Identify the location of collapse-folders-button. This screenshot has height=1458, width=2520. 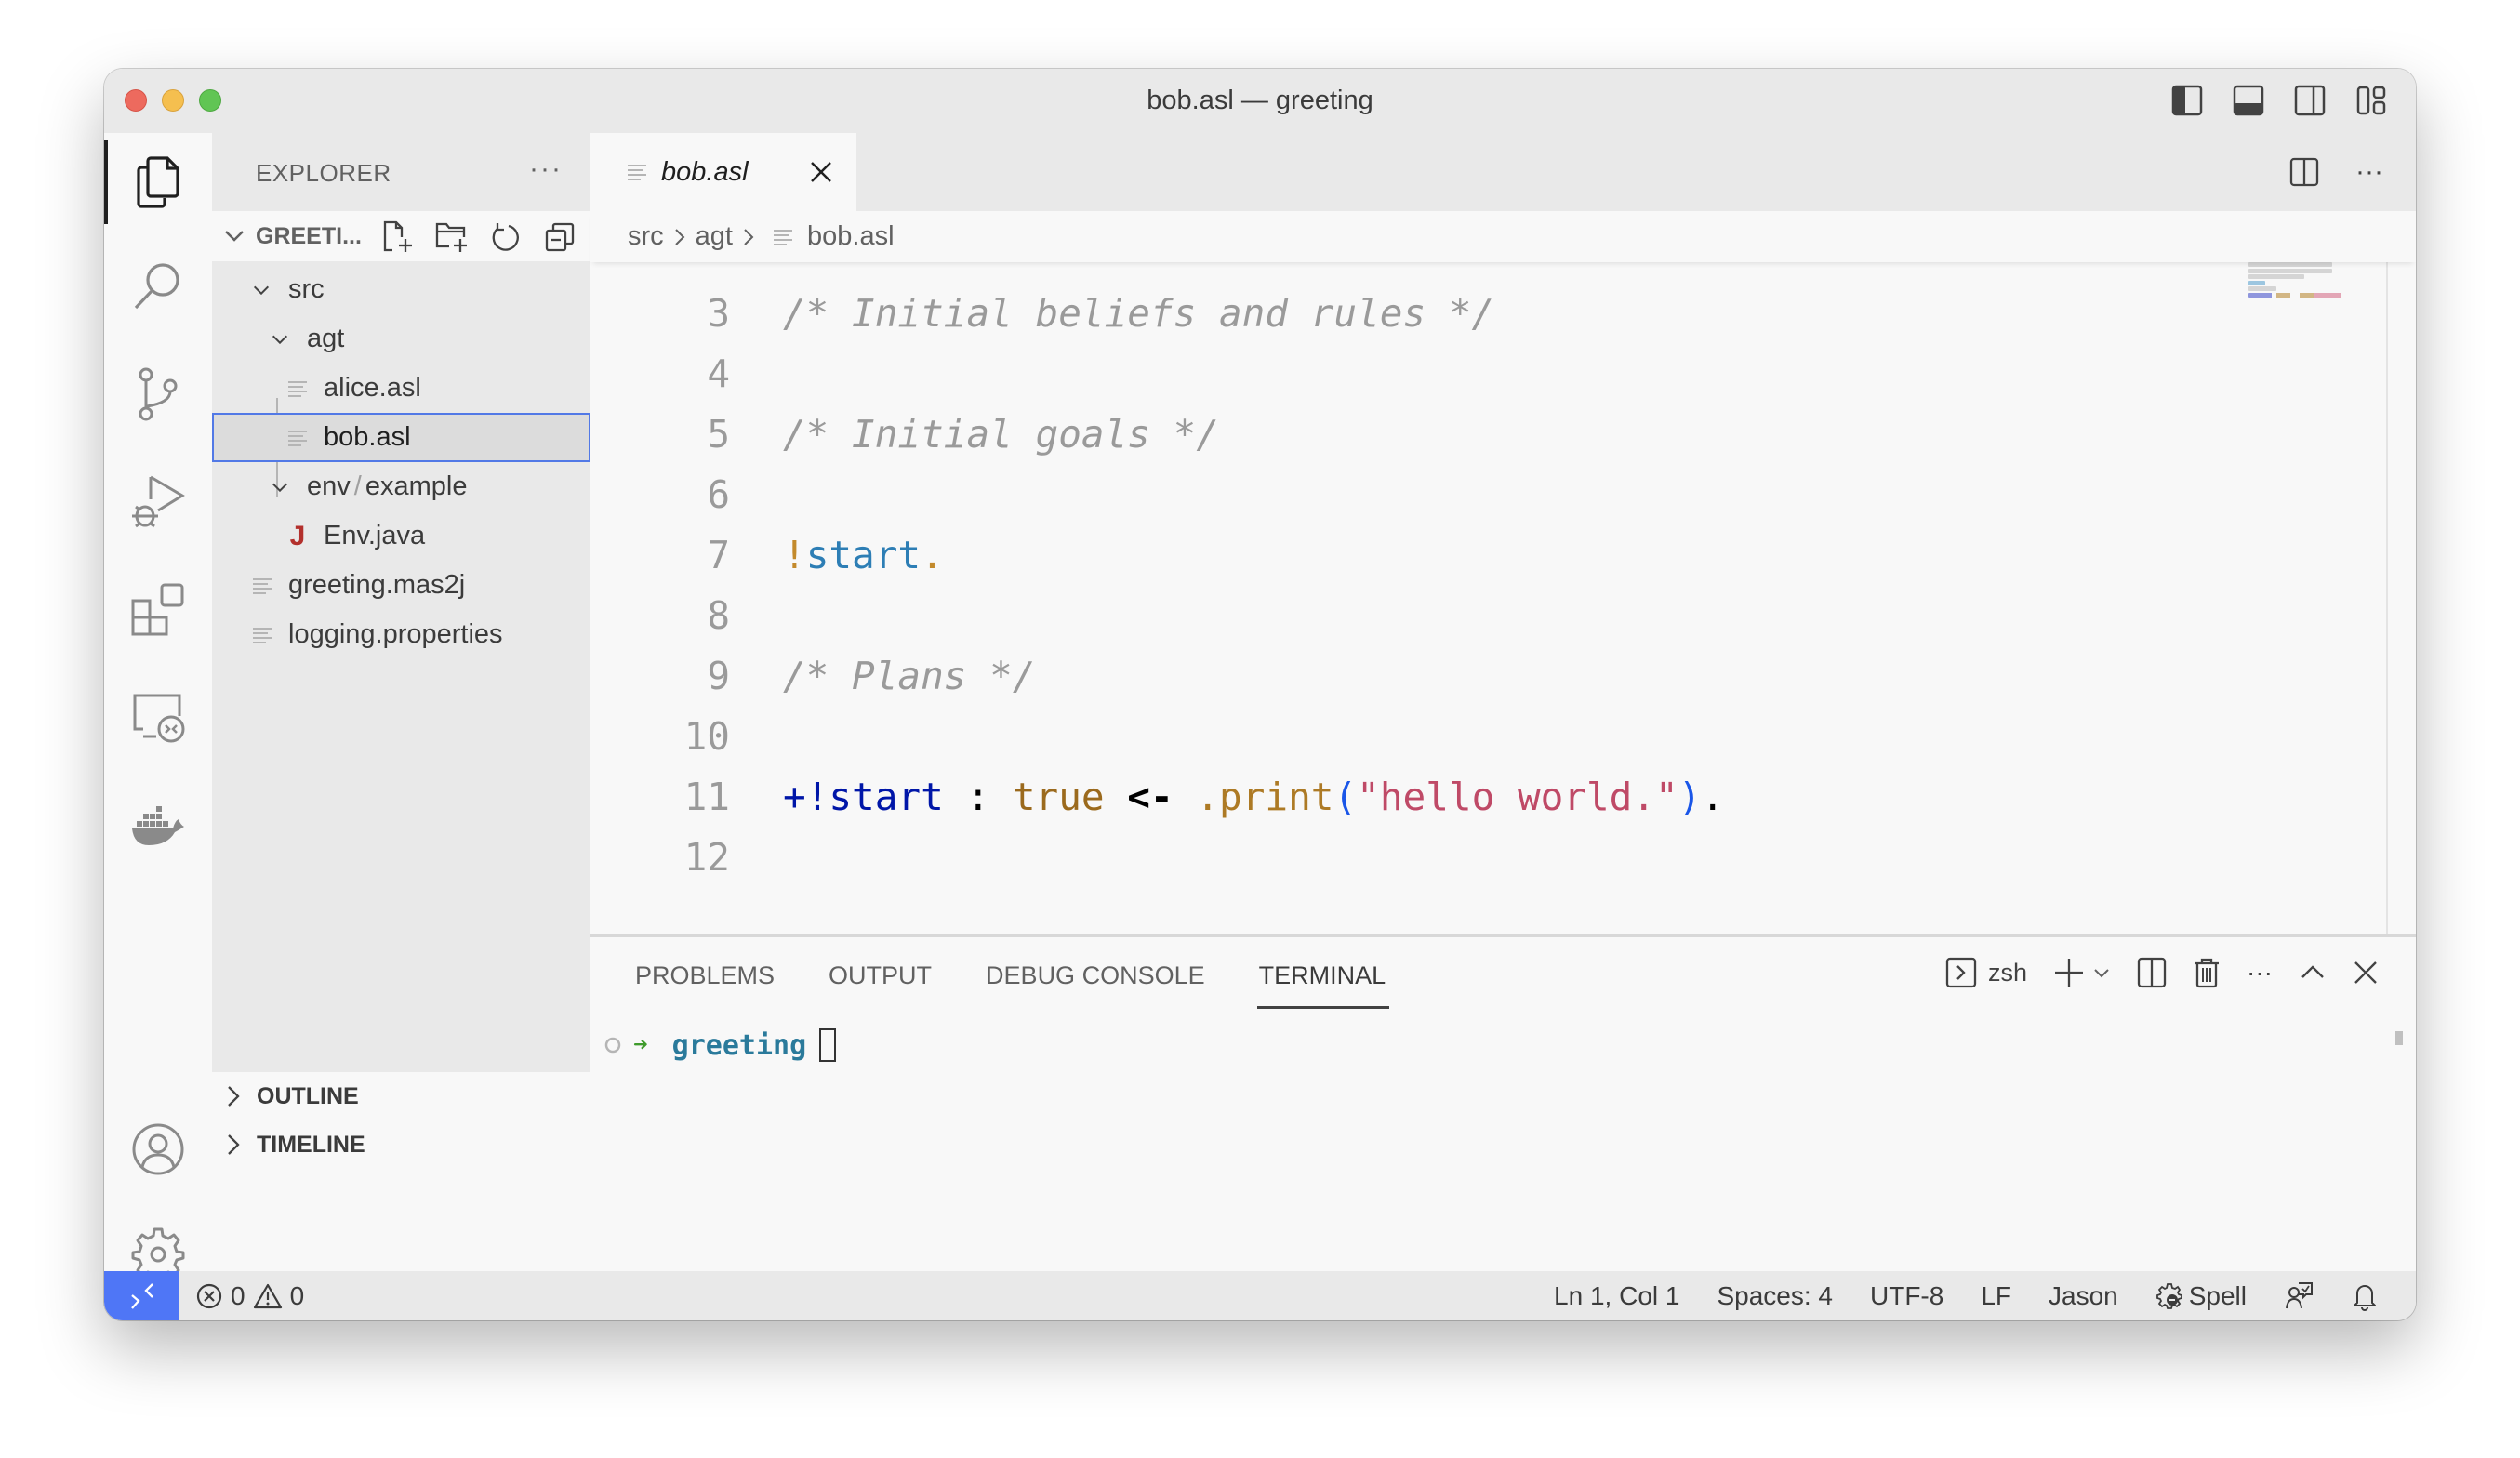
(559, 237).